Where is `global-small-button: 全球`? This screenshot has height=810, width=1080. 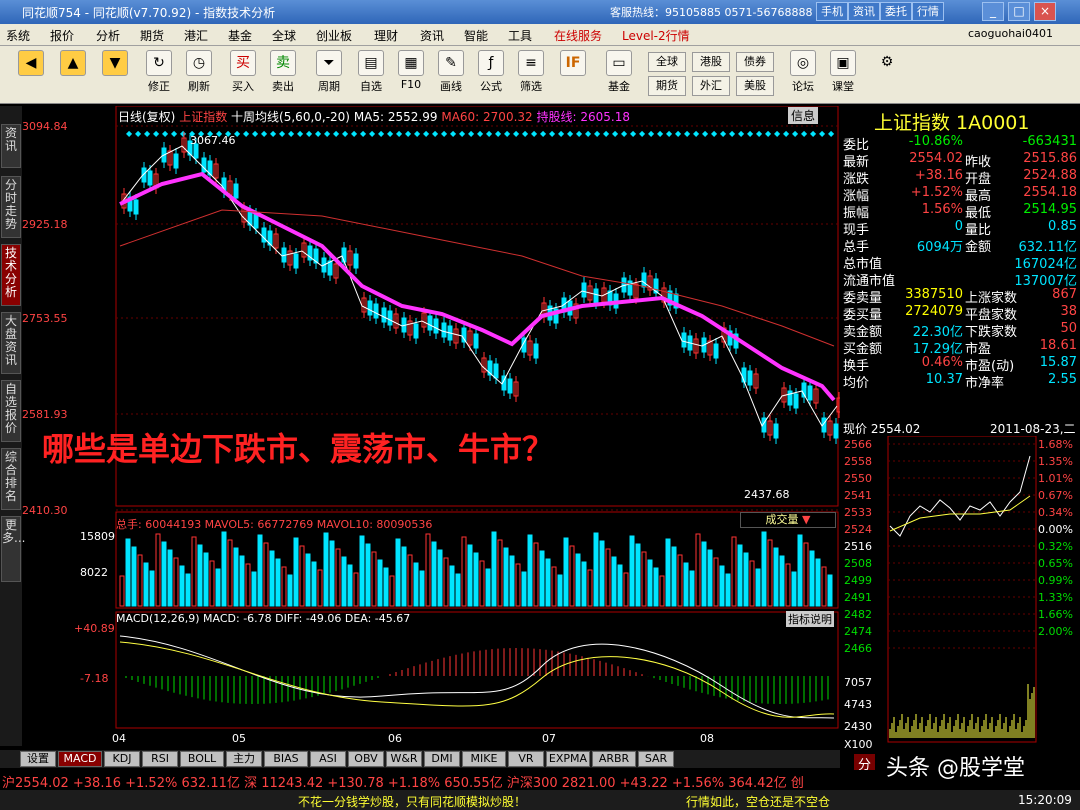
global-small-button: 全球 is located at coordinates (667, 62).